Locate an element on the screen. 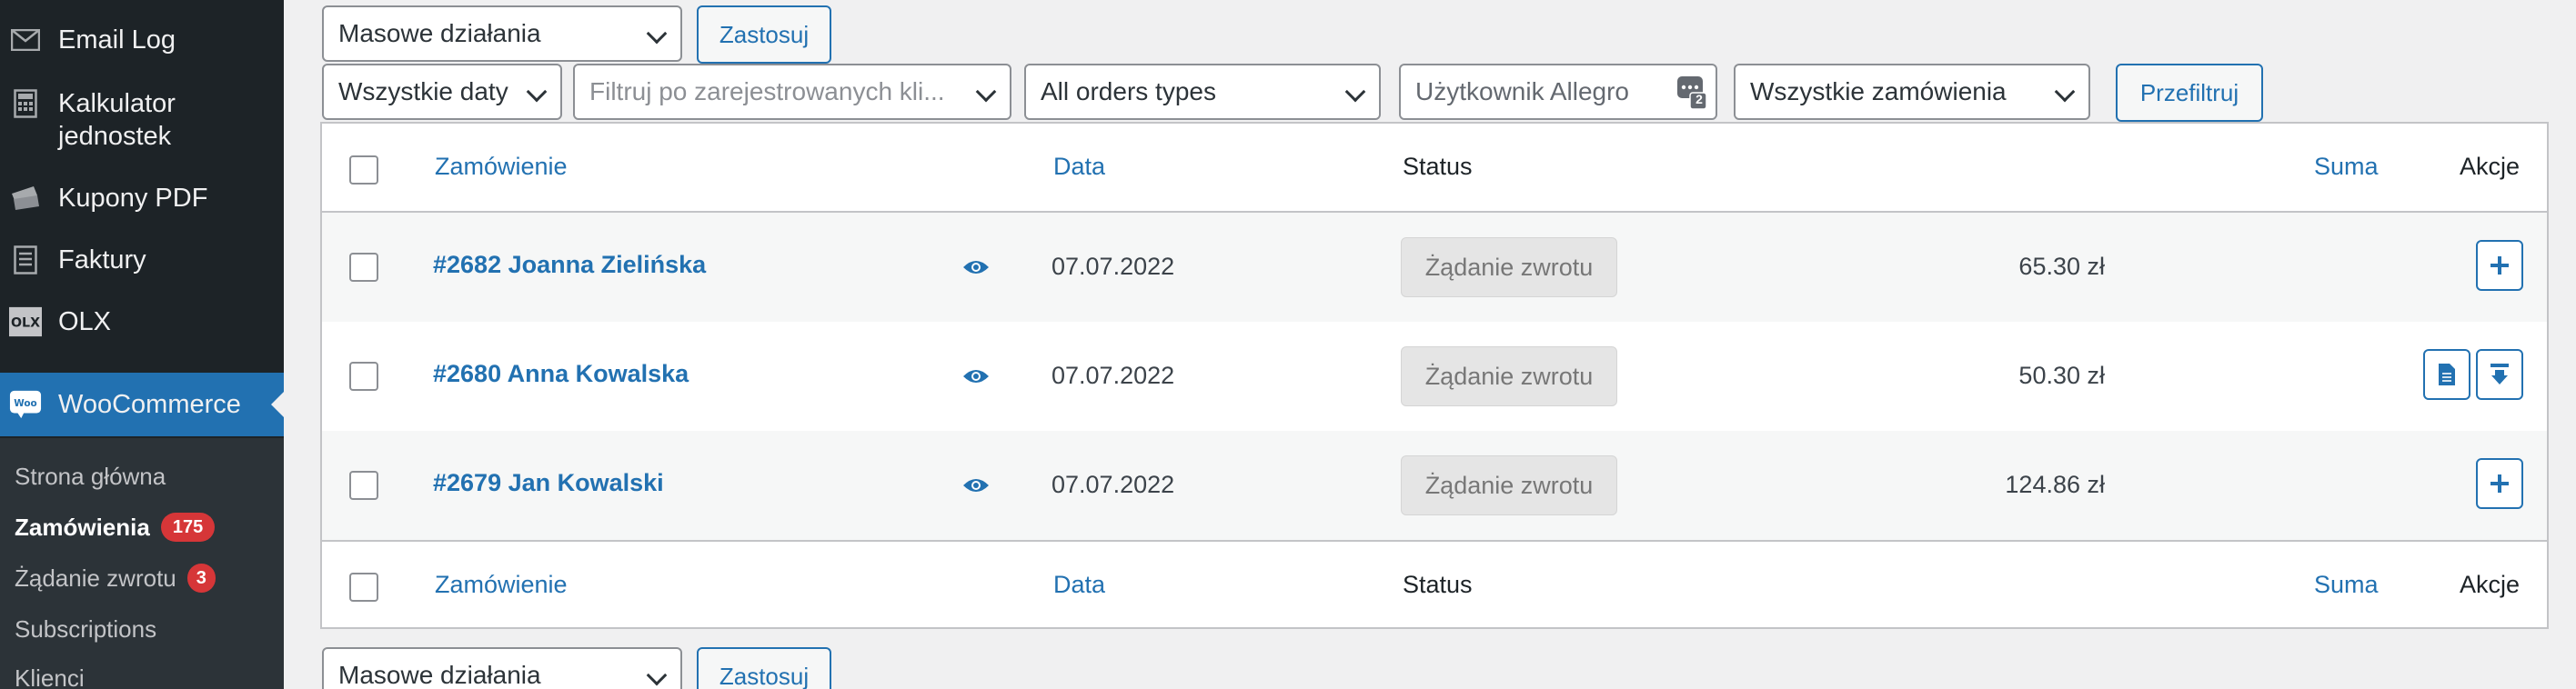 The width and height of the screenshot is (2576, 689). menu-item-label: Kalkulator jednostek is located at coordinates (117, 120).